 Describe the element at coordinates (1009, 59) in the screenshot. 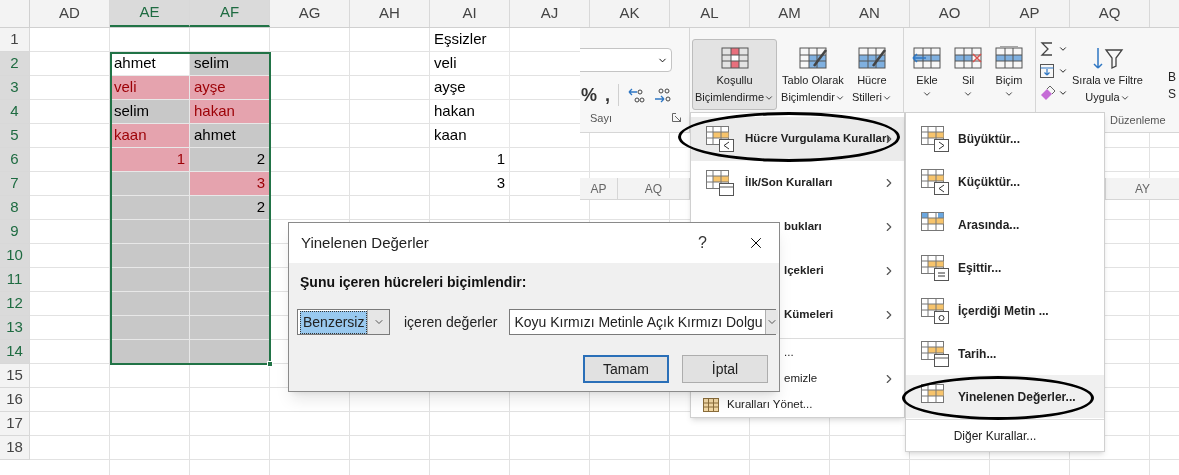

I see `format-cells-icon` at that location.